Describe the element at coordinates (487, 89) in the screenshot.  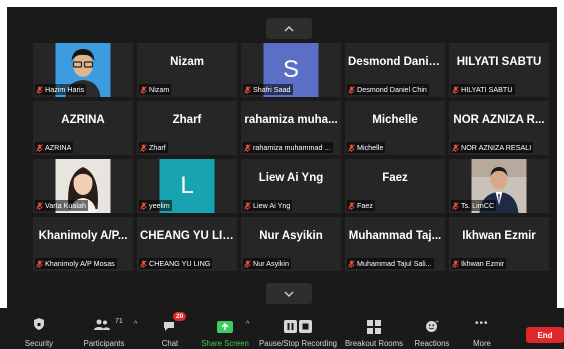
I see `participant-name-text: HILYATI SABTU` at that location.